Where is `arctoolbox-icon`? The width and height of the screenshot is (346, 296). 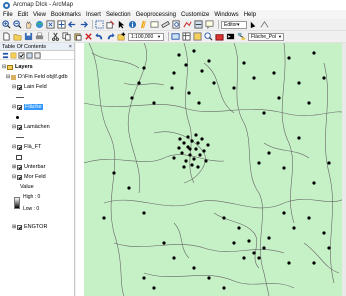
arctoolbox-icon is located at coordinates (219, 36).